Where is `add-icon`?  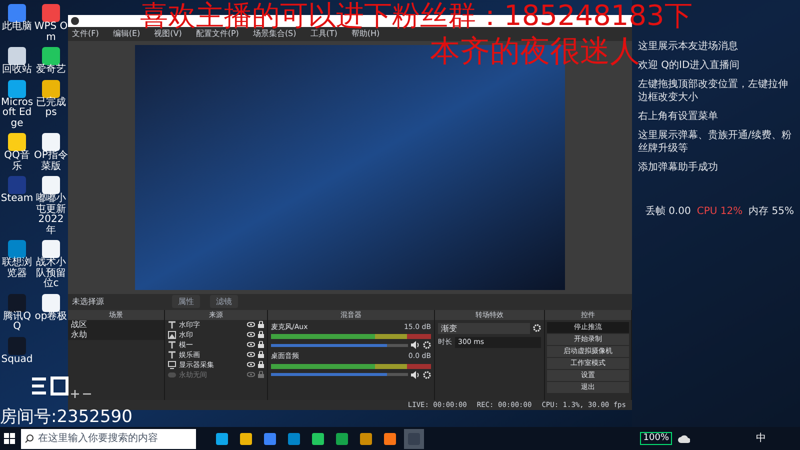 add-icon is located at coordinates (75, 394).